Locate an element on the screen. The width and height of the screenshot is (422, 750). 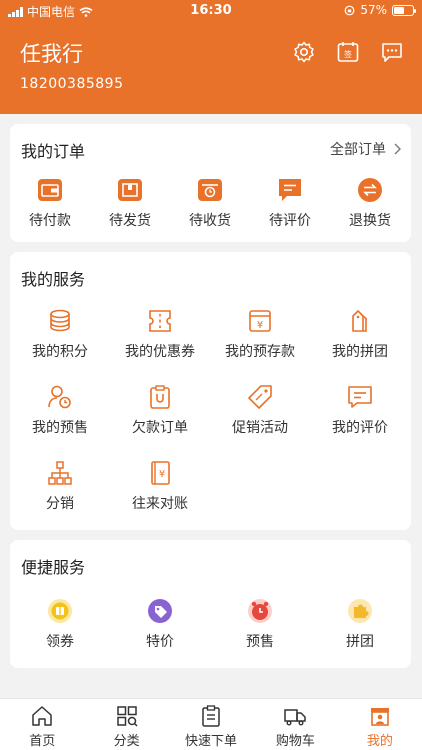
service-distribution: 分销 is located at coordinates (60, 486).